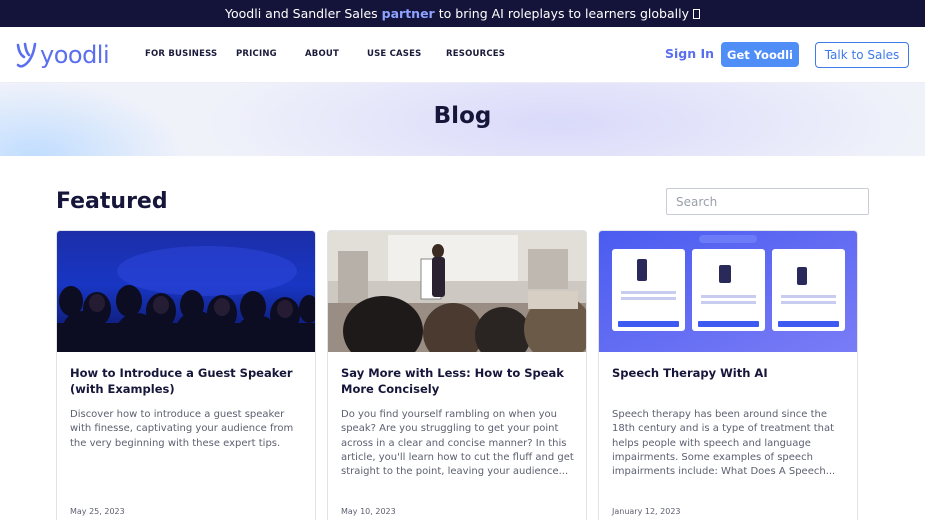  Describe the element at coordinates (186, 291) in the screenshot. I see `audience-in-auditorium-photo` at that location.